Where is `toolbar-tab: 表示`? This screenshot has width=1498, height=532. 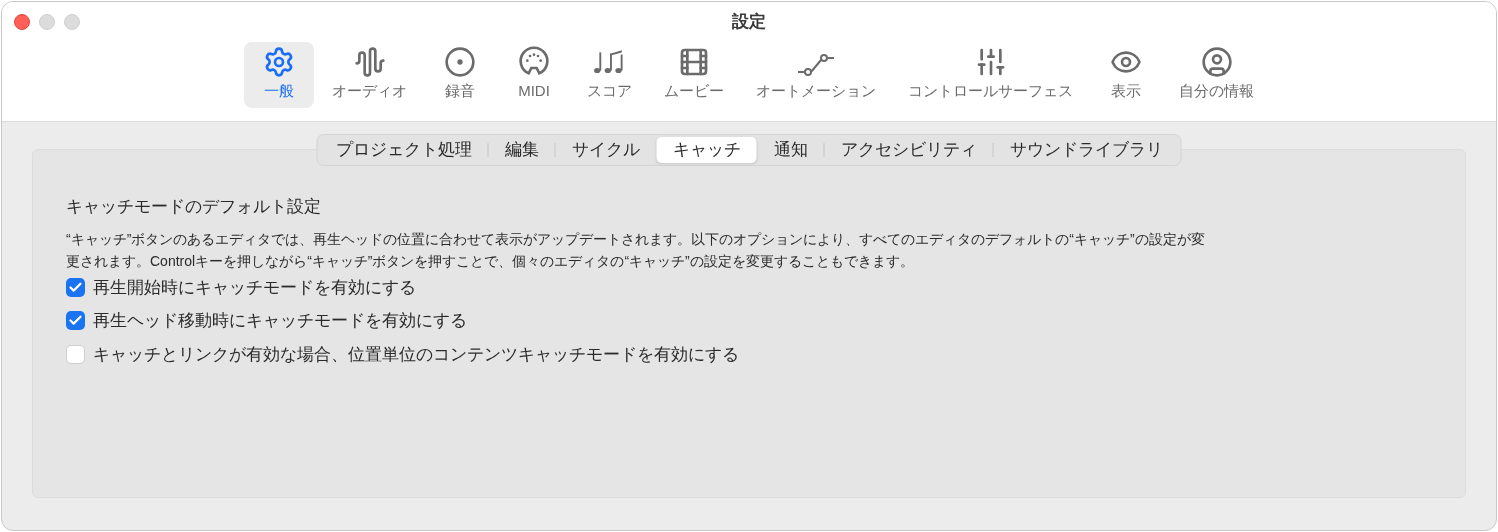 toolbar-tab: 表示 is located at coordinates (1126, 75).